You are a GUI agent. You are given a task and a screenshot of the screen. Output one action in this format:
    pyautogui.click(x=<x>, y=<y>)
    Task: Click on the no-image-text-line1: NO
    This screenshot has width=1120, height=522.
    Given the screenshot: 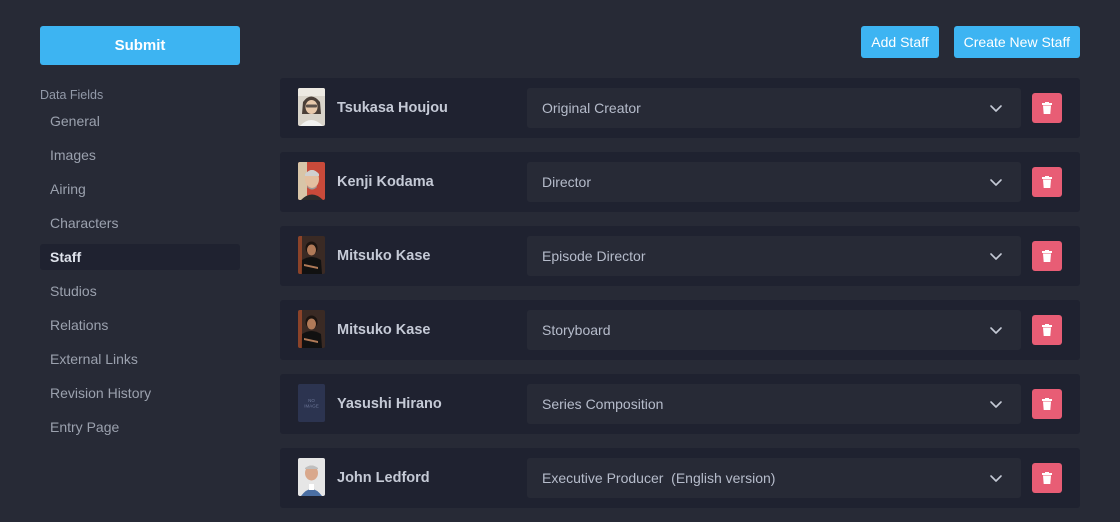 What is the action you would take?
    pyautogui.click(x=311, y=400)
    